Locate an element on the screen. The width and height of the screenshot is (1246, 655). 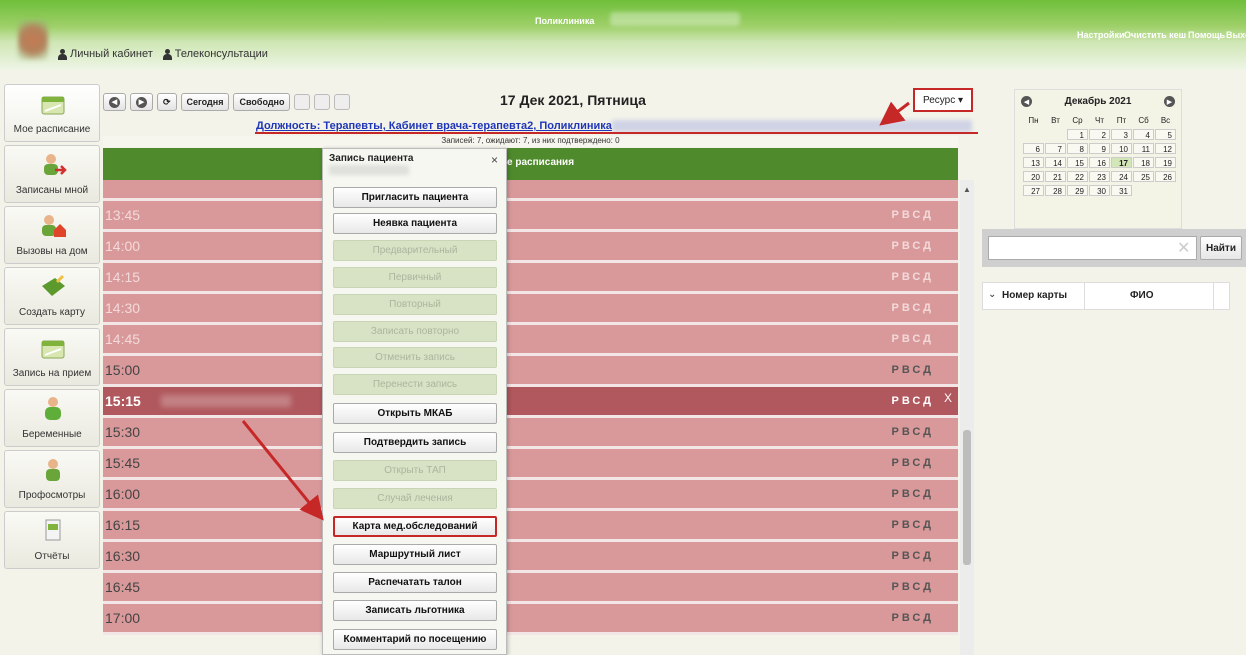
calendar-day: 25 is located at coordinates (1143, 176).